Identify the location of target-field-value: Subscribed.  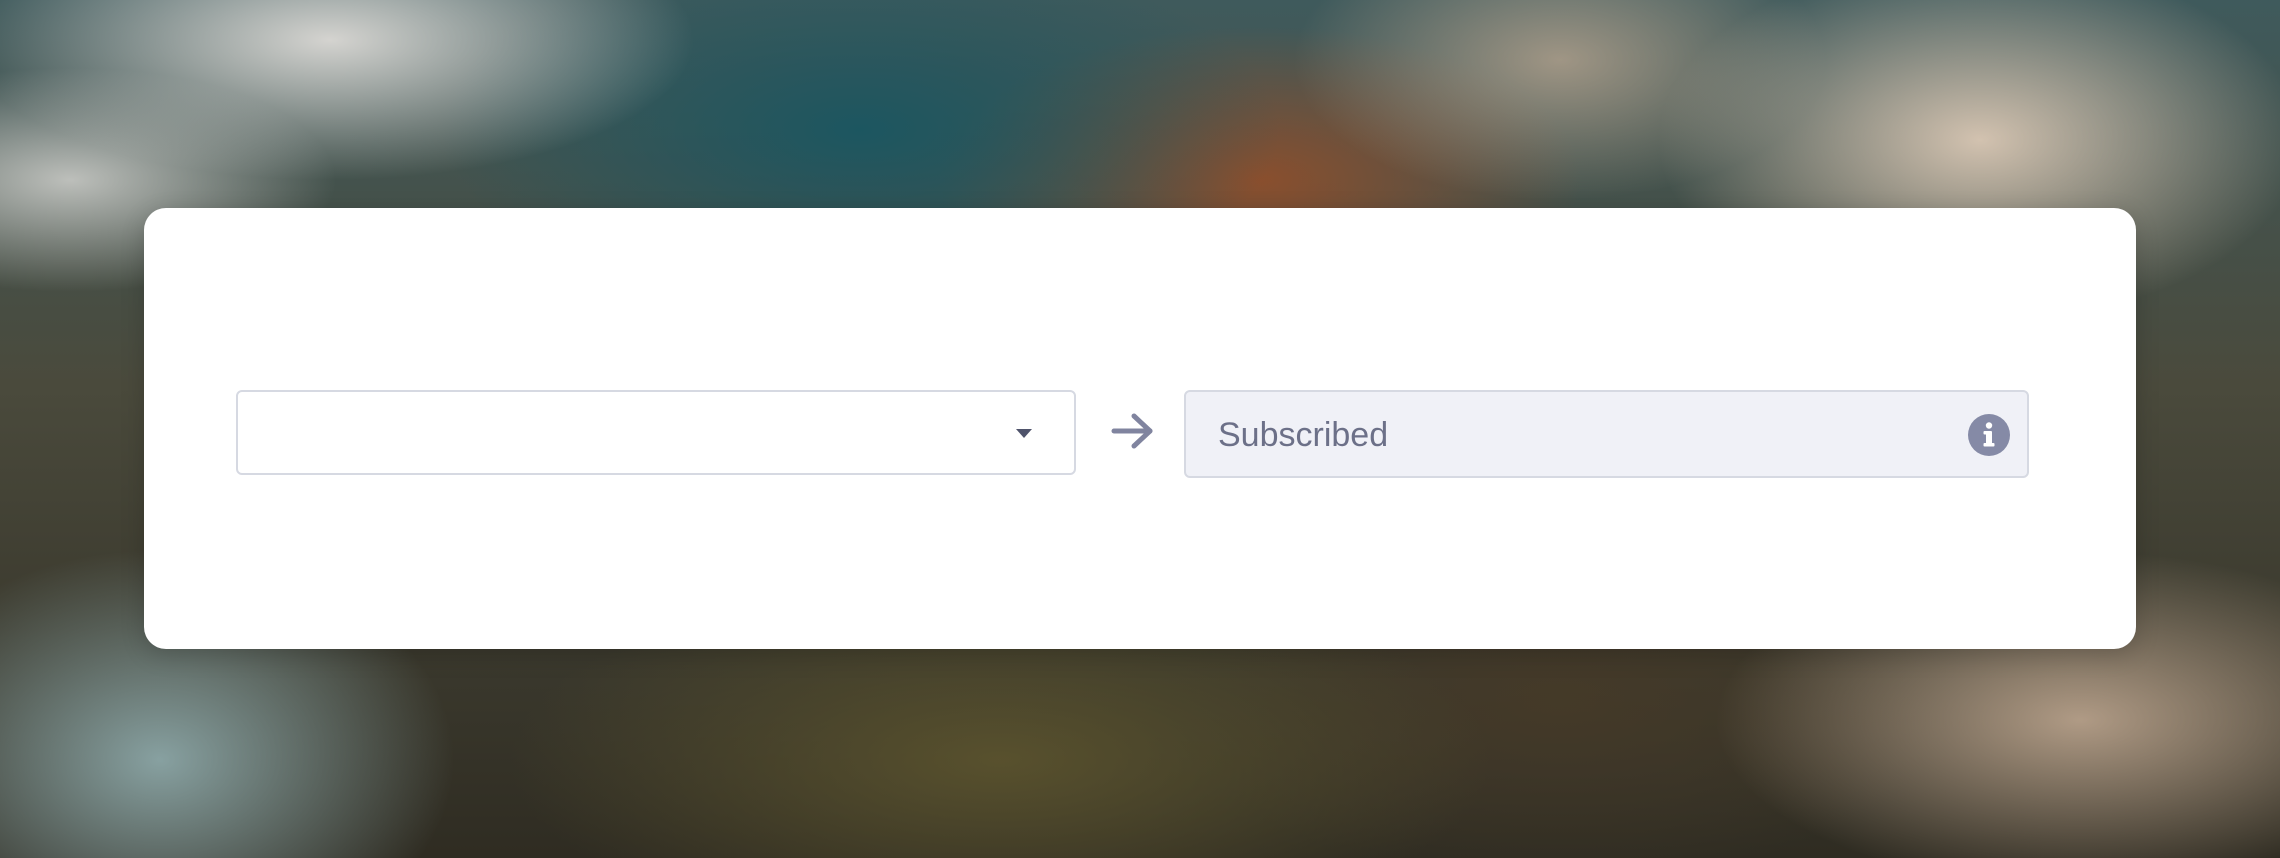
(1303, 435).